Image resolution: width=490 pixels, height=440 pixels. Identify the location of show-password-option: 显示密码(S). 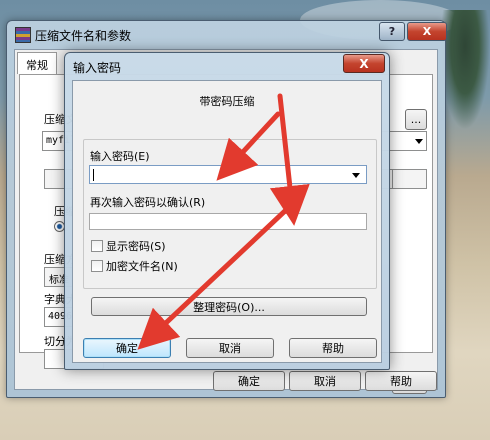
(128, 246).